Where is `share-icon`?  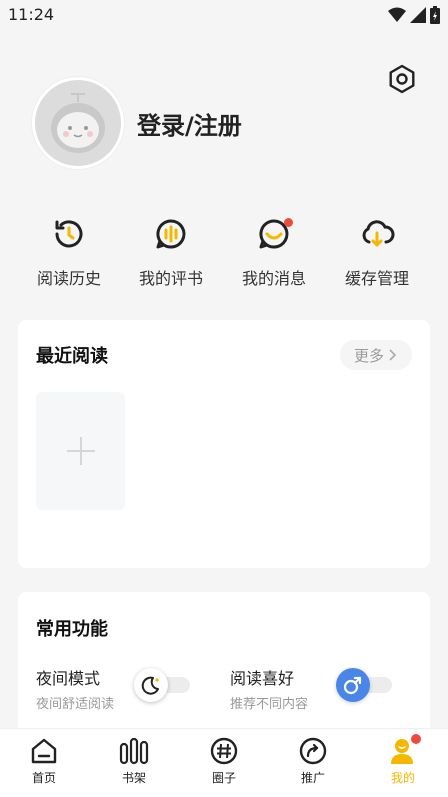 share-icon is located at coordinates (313, 751).